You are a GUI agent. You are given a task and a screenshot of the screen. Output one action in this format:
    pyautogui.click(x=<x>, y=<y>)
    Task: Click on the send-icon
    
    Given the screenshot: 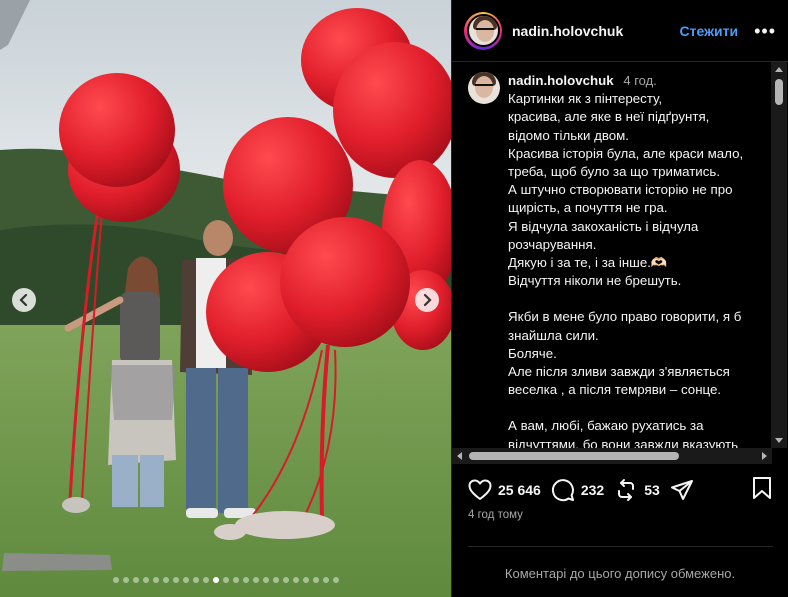 What is the action you would take?
    pyautogui.click(x=681, y=490)
    